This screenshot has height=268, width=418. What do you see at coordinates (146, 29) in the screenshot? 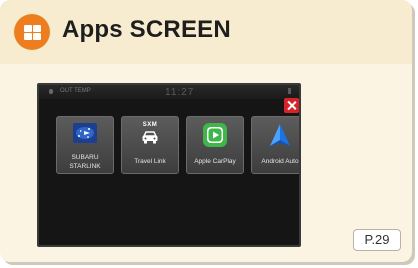
I see `page-title: Apps SCREEN` at bounding box center [146, 29].